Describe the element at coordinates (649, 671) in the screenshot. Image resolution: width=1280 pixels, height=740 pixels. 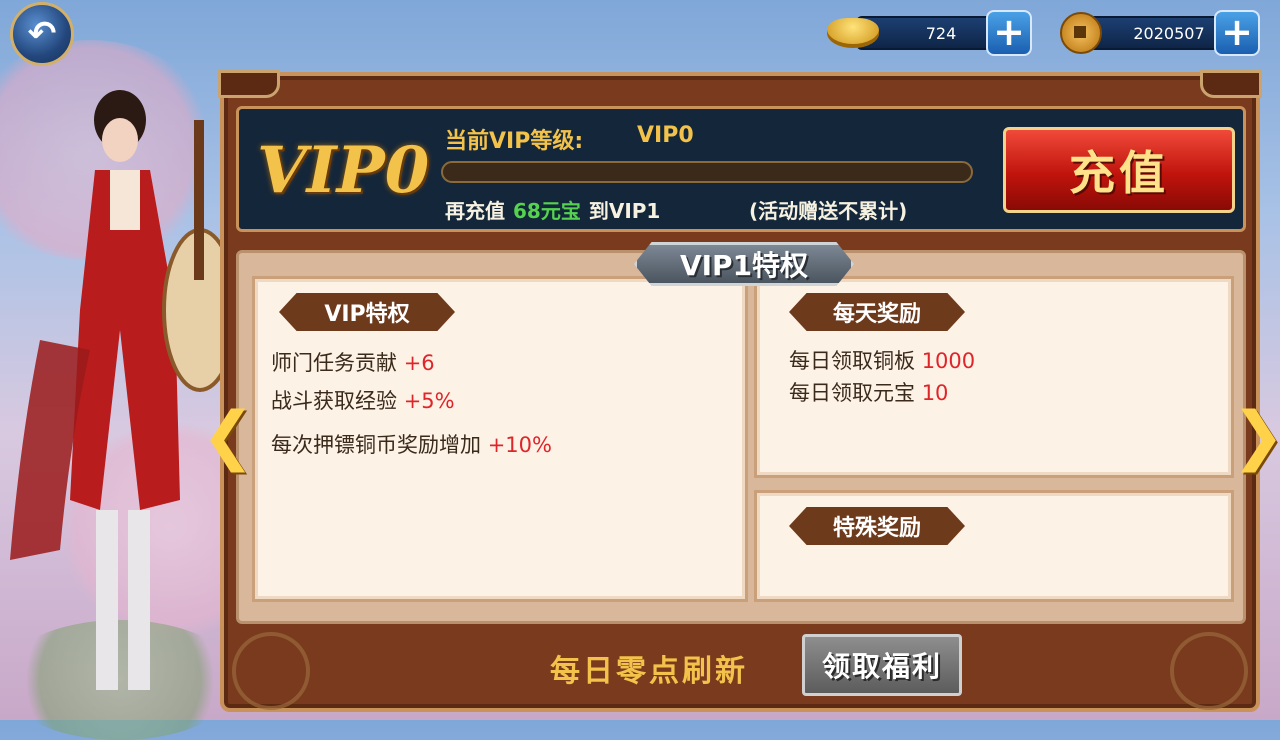
I see `refresh-note: 每日零点刷新` at that location.